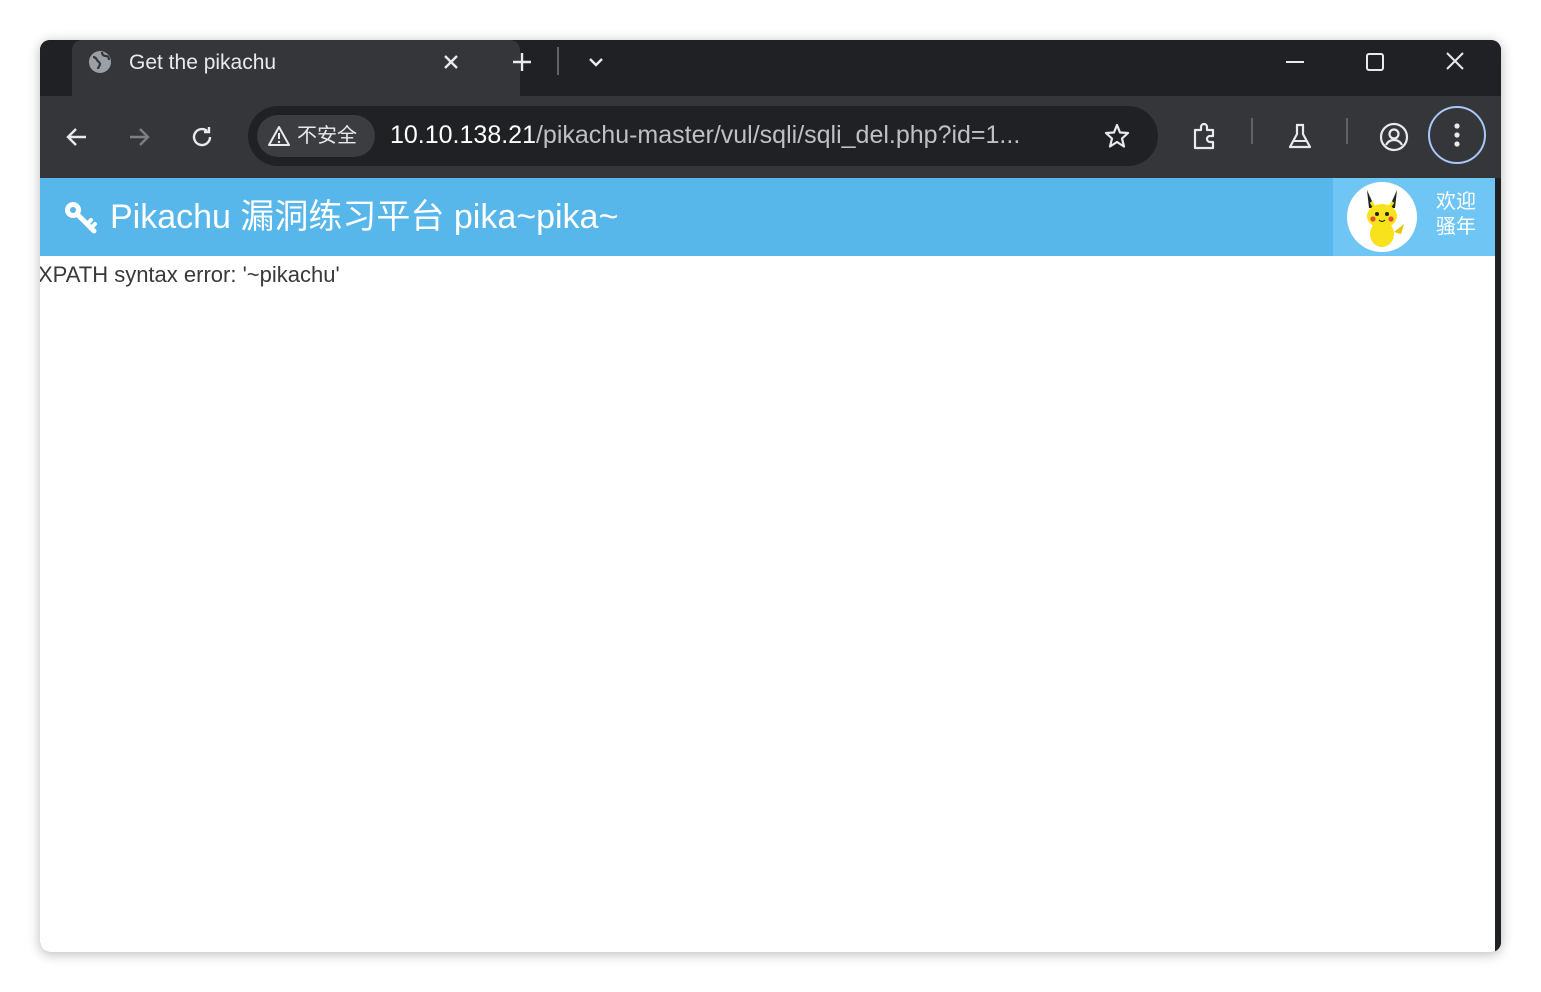 Image resolution: width=1541 pixels, height=992 pixels. What do you see at coordinates (451, 62) in the screenshot?
I see `tab-close-icon` at bounding box center [451, 62].